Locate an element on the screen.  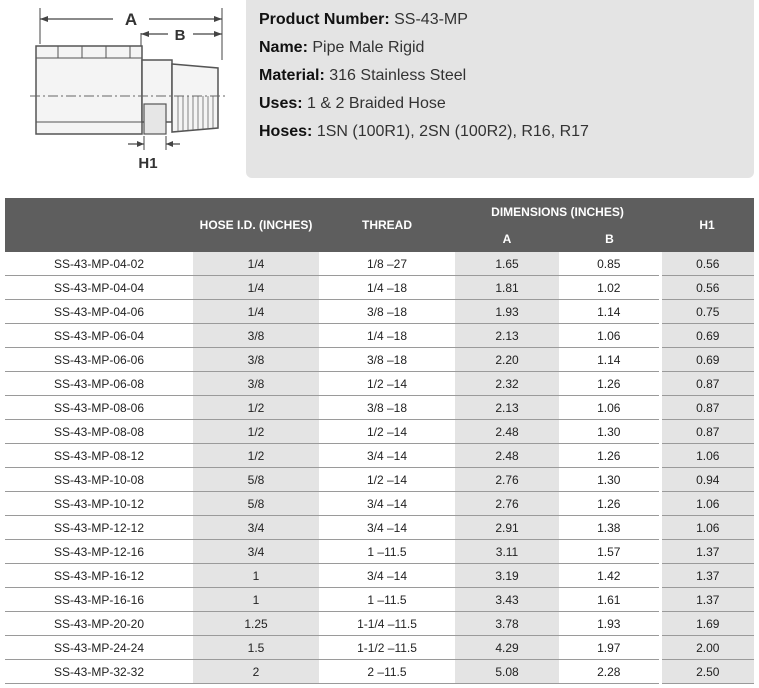
part-number-cell: SS-43-MP-16-16 is located at coordinates (99, 599).